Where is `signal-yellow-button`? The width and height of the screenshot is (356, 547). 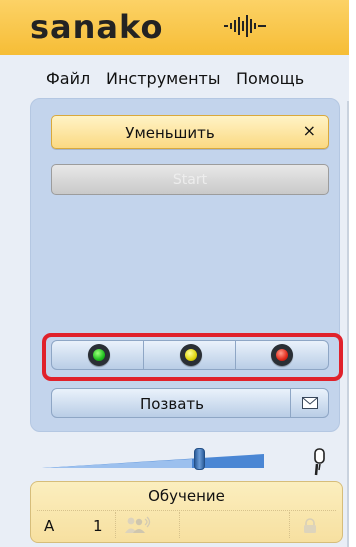
signal-yellow-button is located at coordinates (190, 355).